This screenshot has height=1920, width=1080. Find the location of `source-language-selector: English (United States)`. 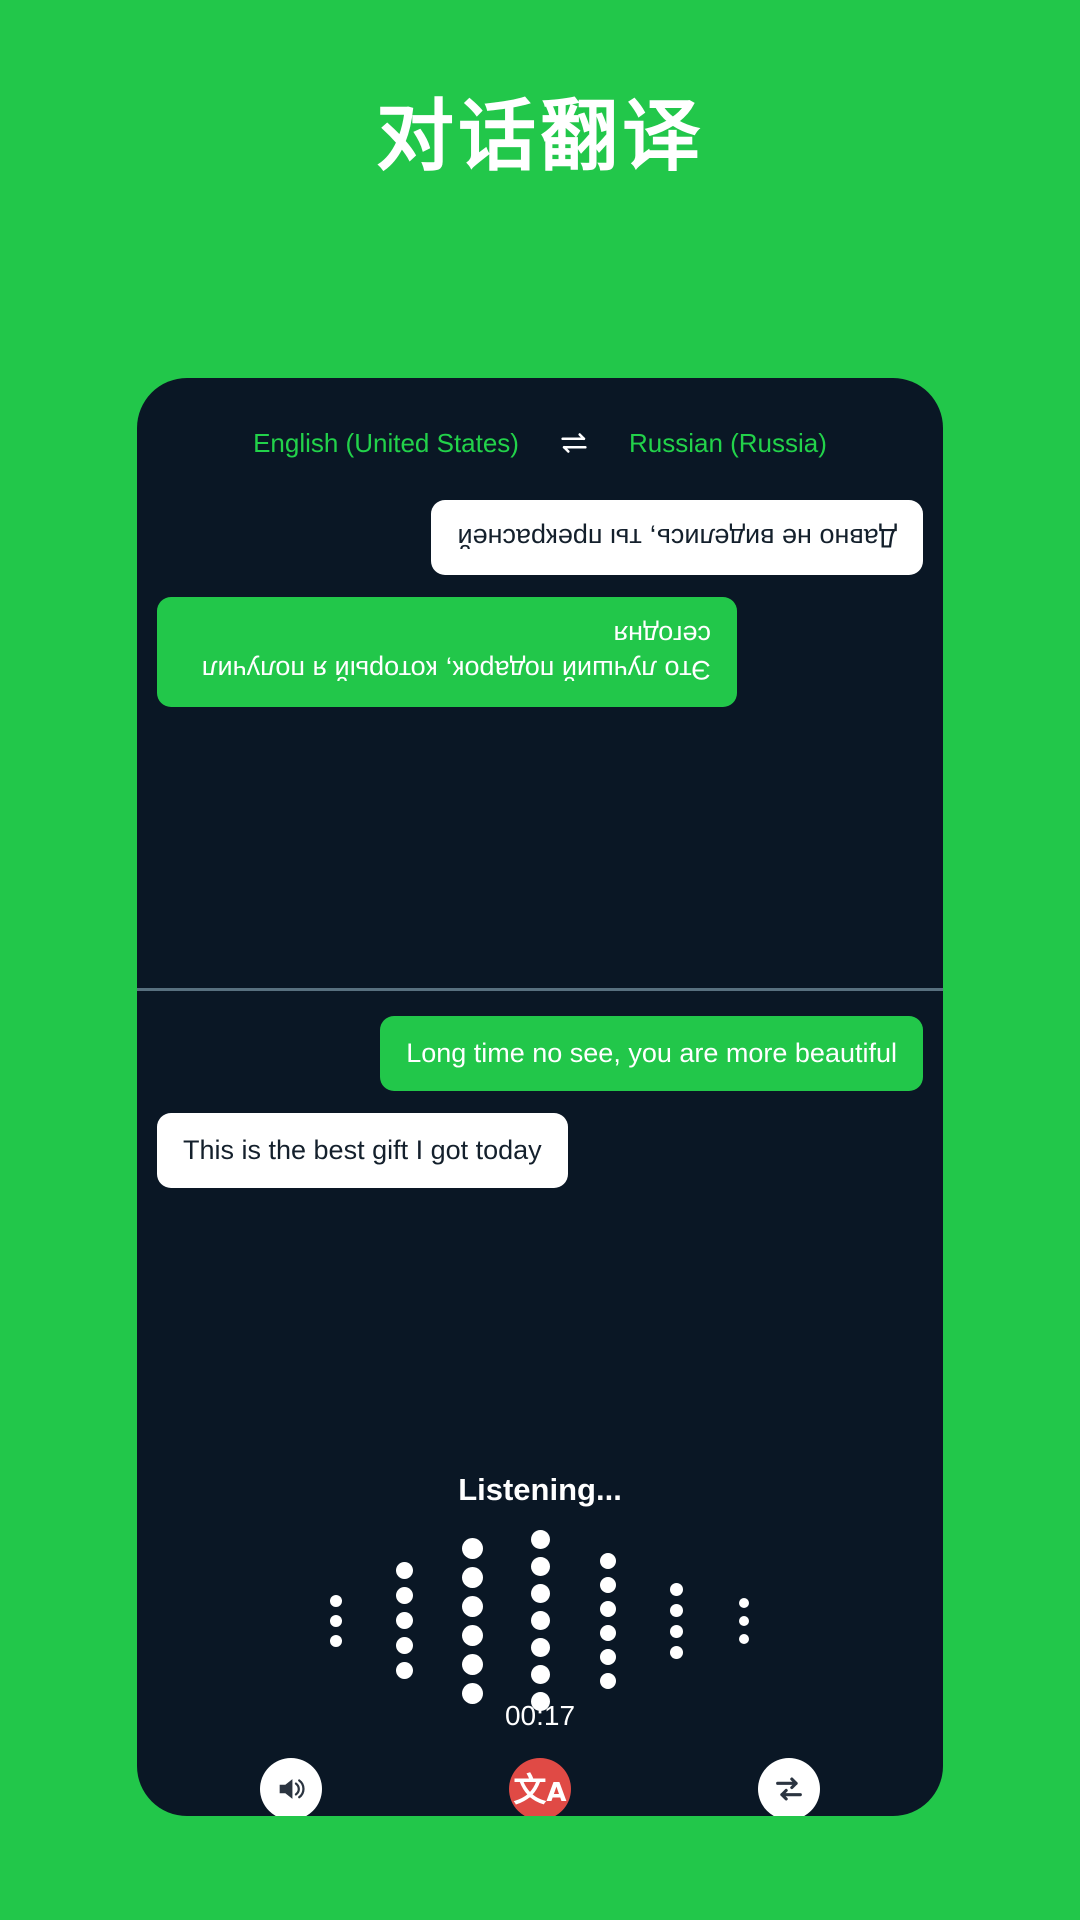

source-language-selector: English (United States) is located at coordinates (386, 443).